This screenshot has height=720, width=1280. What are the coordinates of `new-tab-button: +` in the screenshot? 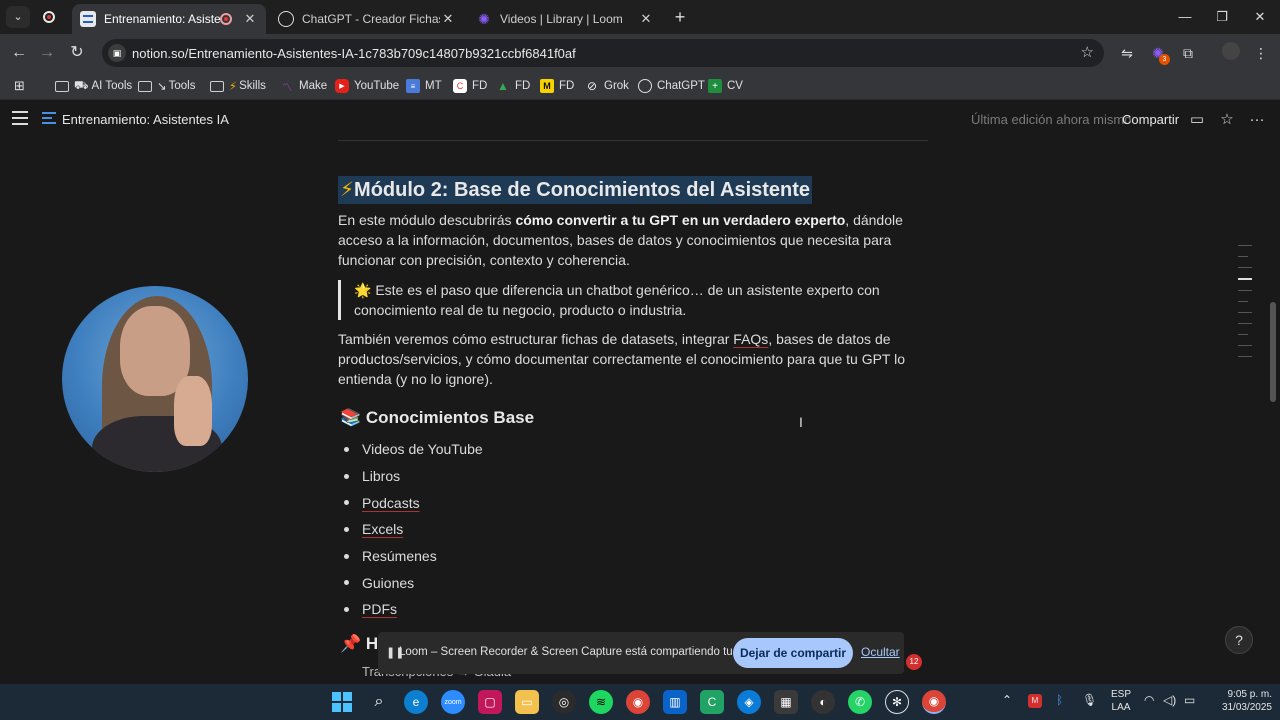 It's located at (680, 17).